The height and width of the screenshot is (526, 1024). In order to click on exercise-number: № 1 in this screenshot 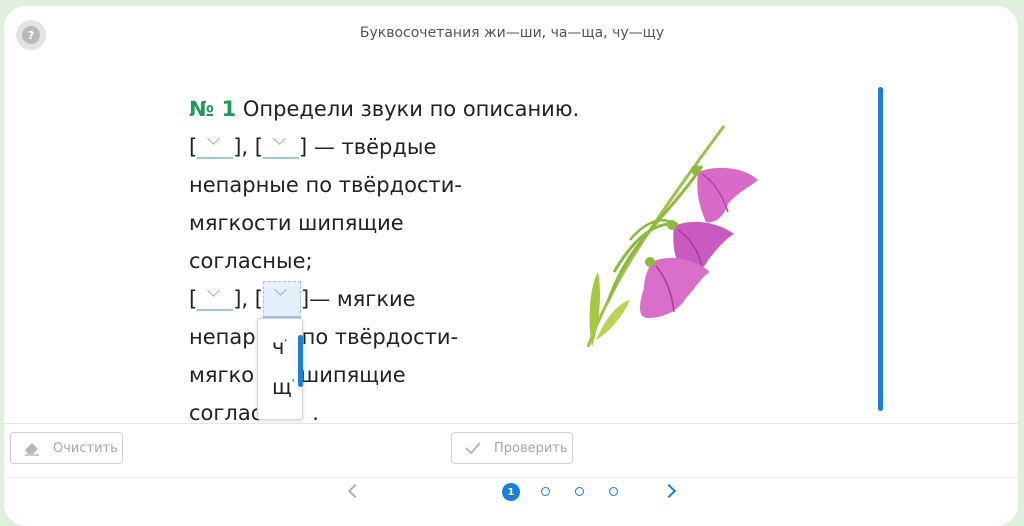, I will do `click(213, 109)`.